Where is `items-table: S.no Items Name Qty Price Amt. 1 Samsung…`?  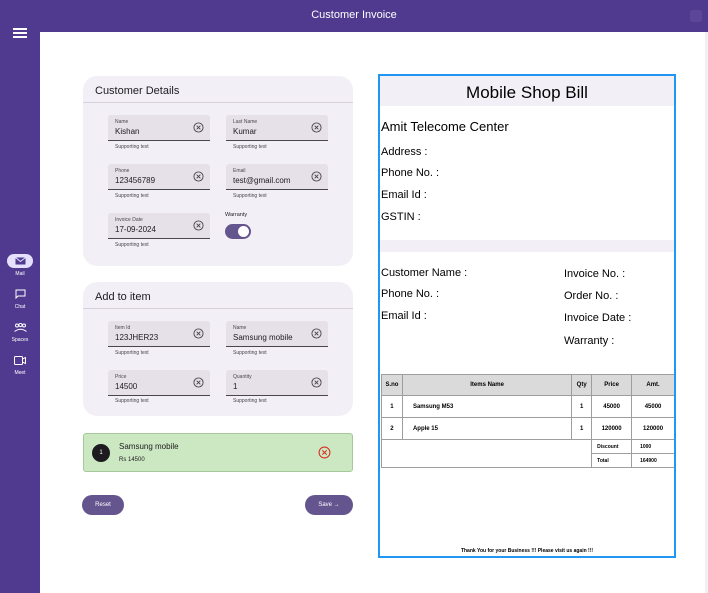
items-table: S.no Items Name Qty Price Amt. 1 Samsung… is located at coordinates (527, 421).